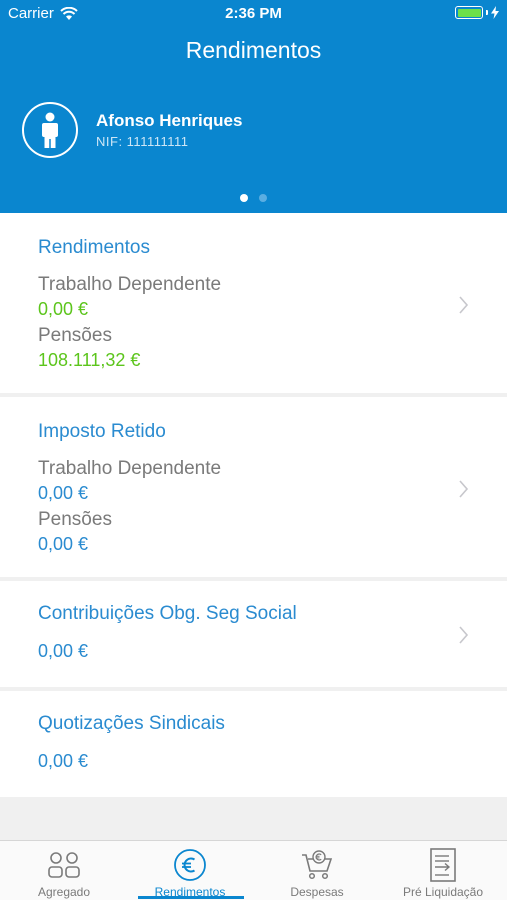 This screenshot has height=900, width=507. I want to click on card-title: Imposto Retido, so click(102, 431).